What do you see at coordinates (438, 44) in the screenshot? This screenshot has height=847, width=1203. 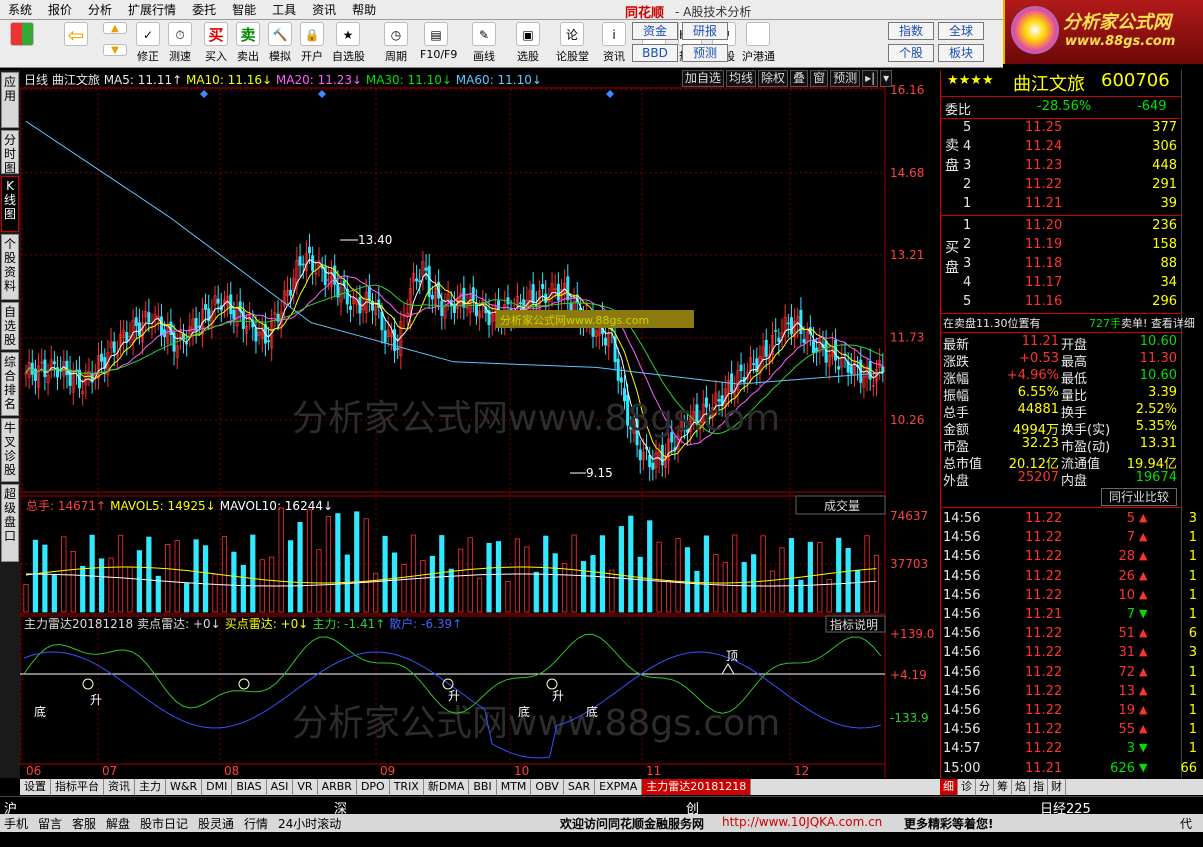 I see `toolbar-button-8: ▤ F10/F9` at bounding box center [438, 44].